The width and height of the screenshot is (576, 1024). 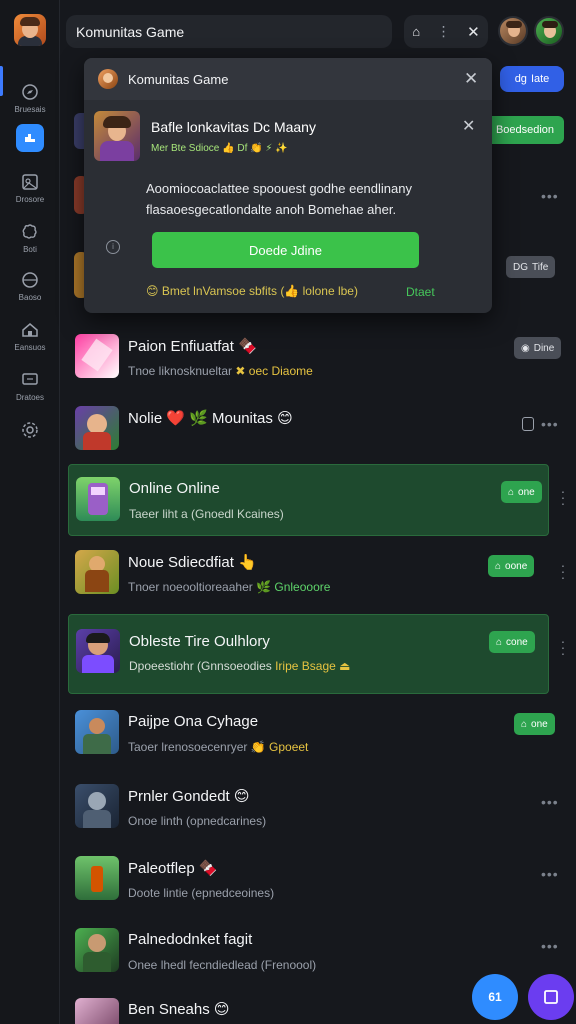 What do you see at coordinates (531, 267) in the screenshot?
I see `status-badge: DG Tife` at bounding box center [531, 267].